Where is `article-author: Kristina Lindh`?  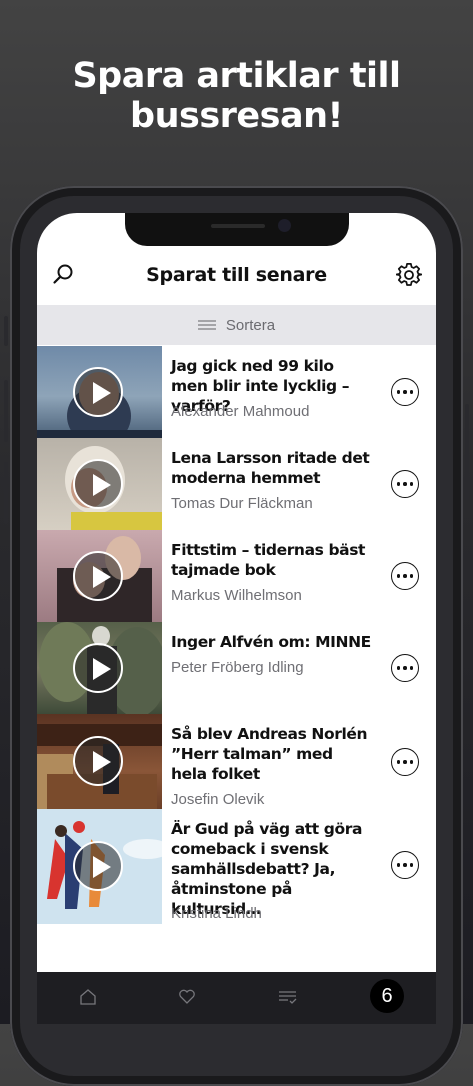 article-author: Kristina Lindh is located at coordinates (216, 913).